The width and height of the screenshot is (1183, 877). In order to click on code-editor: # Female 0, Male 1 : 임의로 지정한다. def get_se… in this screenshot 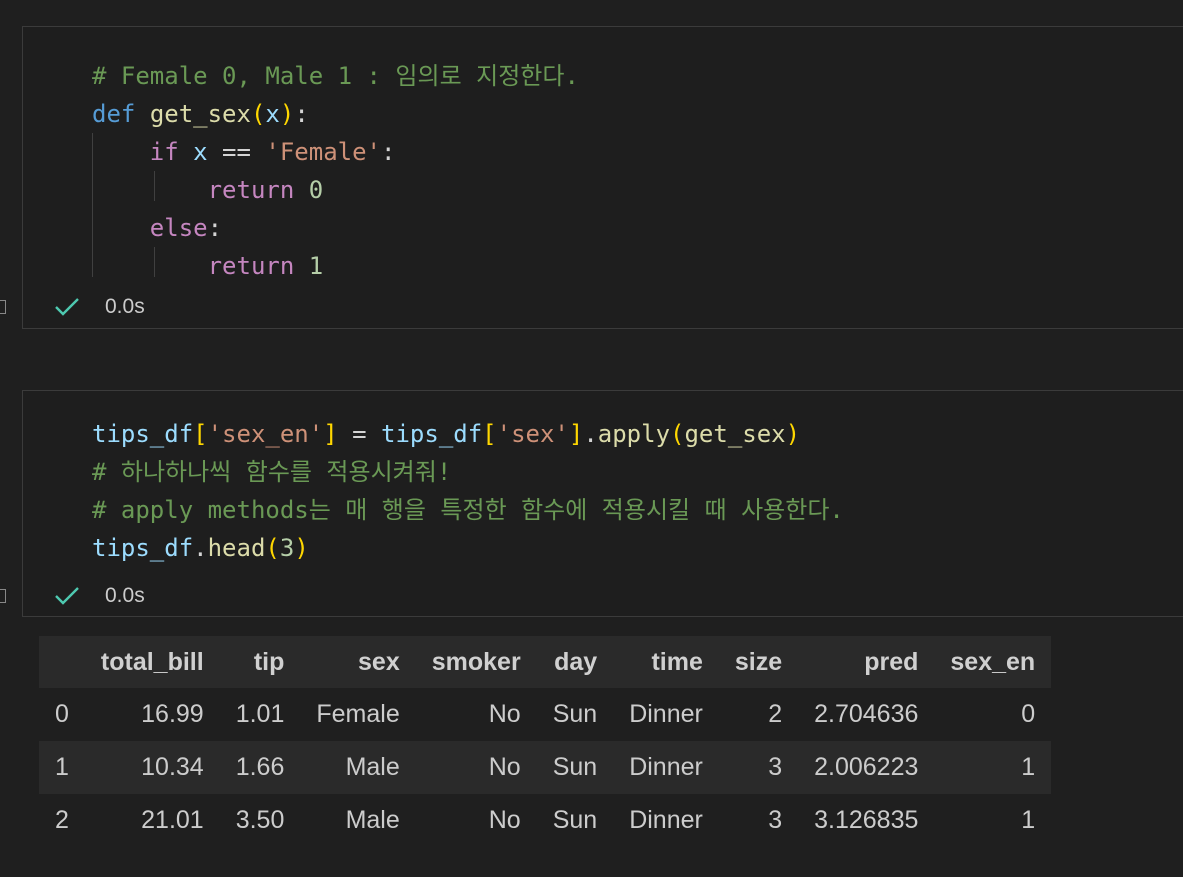, I will do `click(335, 171)`.